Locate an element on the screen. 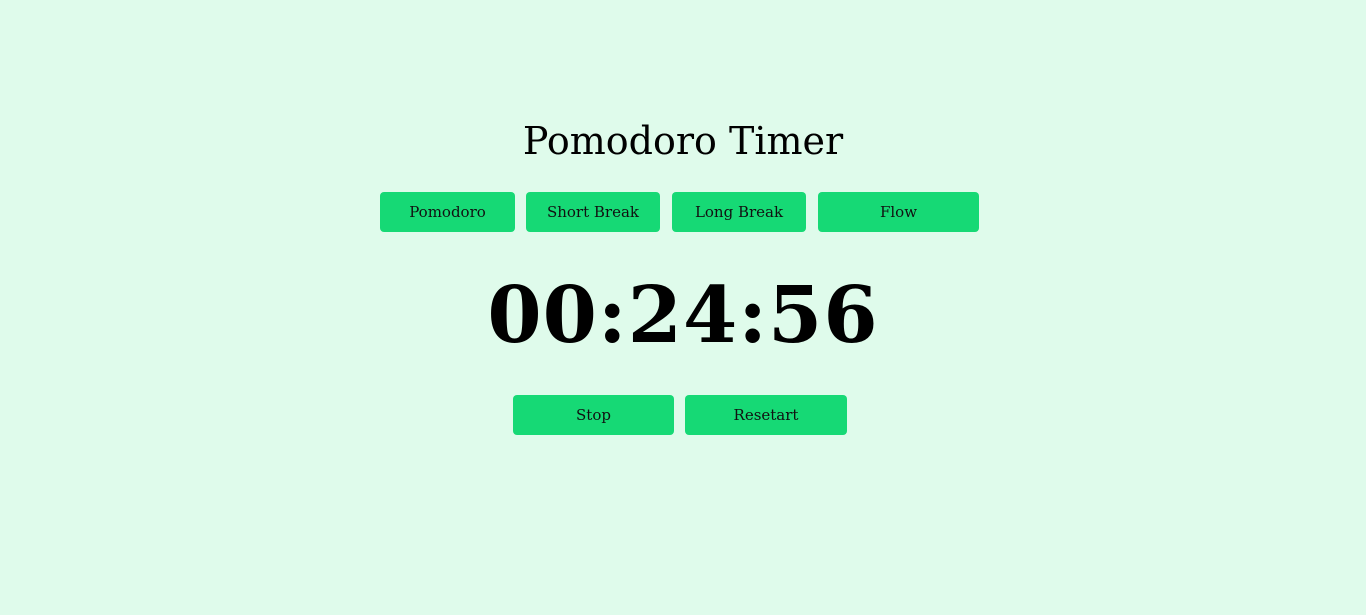  pomodoro-mode-button: Pomodoro is located at coordinates (447, 212).